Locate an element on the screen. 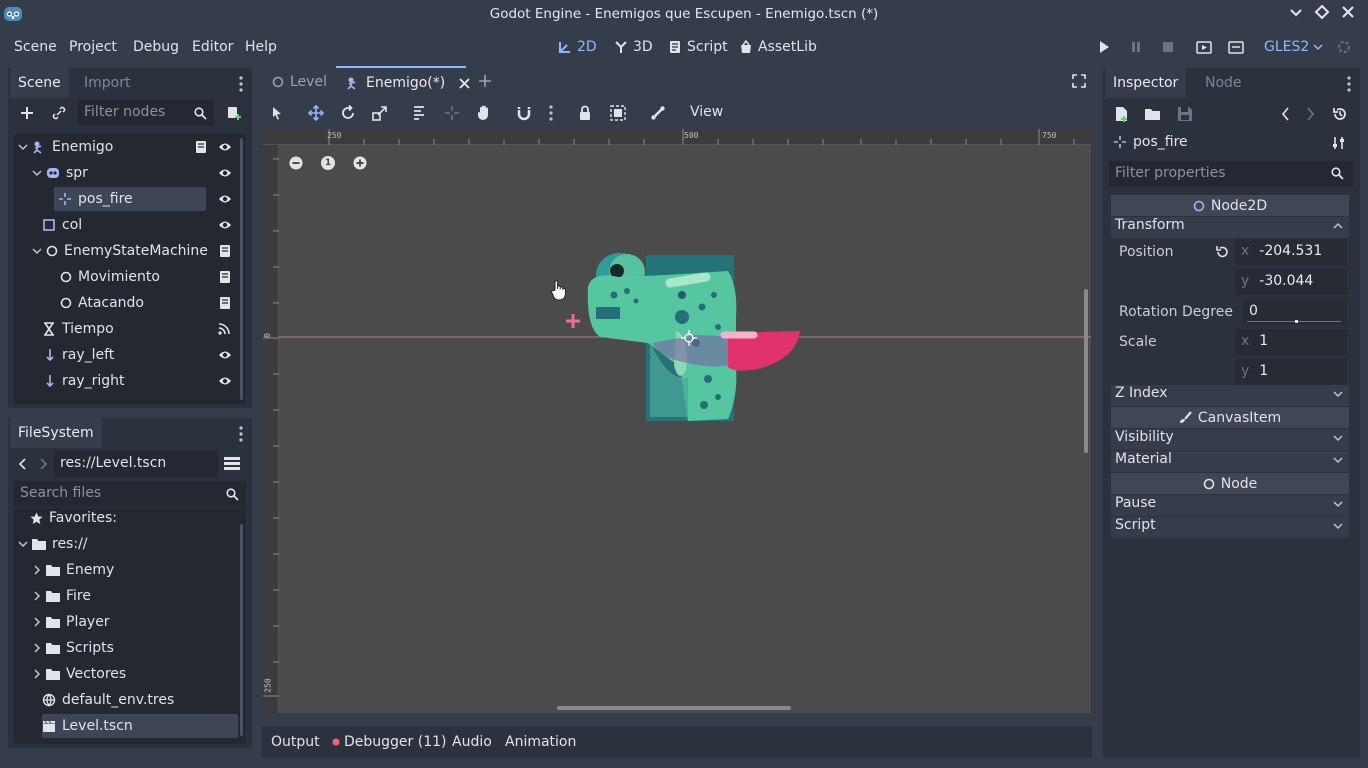 Image resolution: width=1368 pixels, height=768 pixels. scale-tool-icon is located at coordinates (380, 113).